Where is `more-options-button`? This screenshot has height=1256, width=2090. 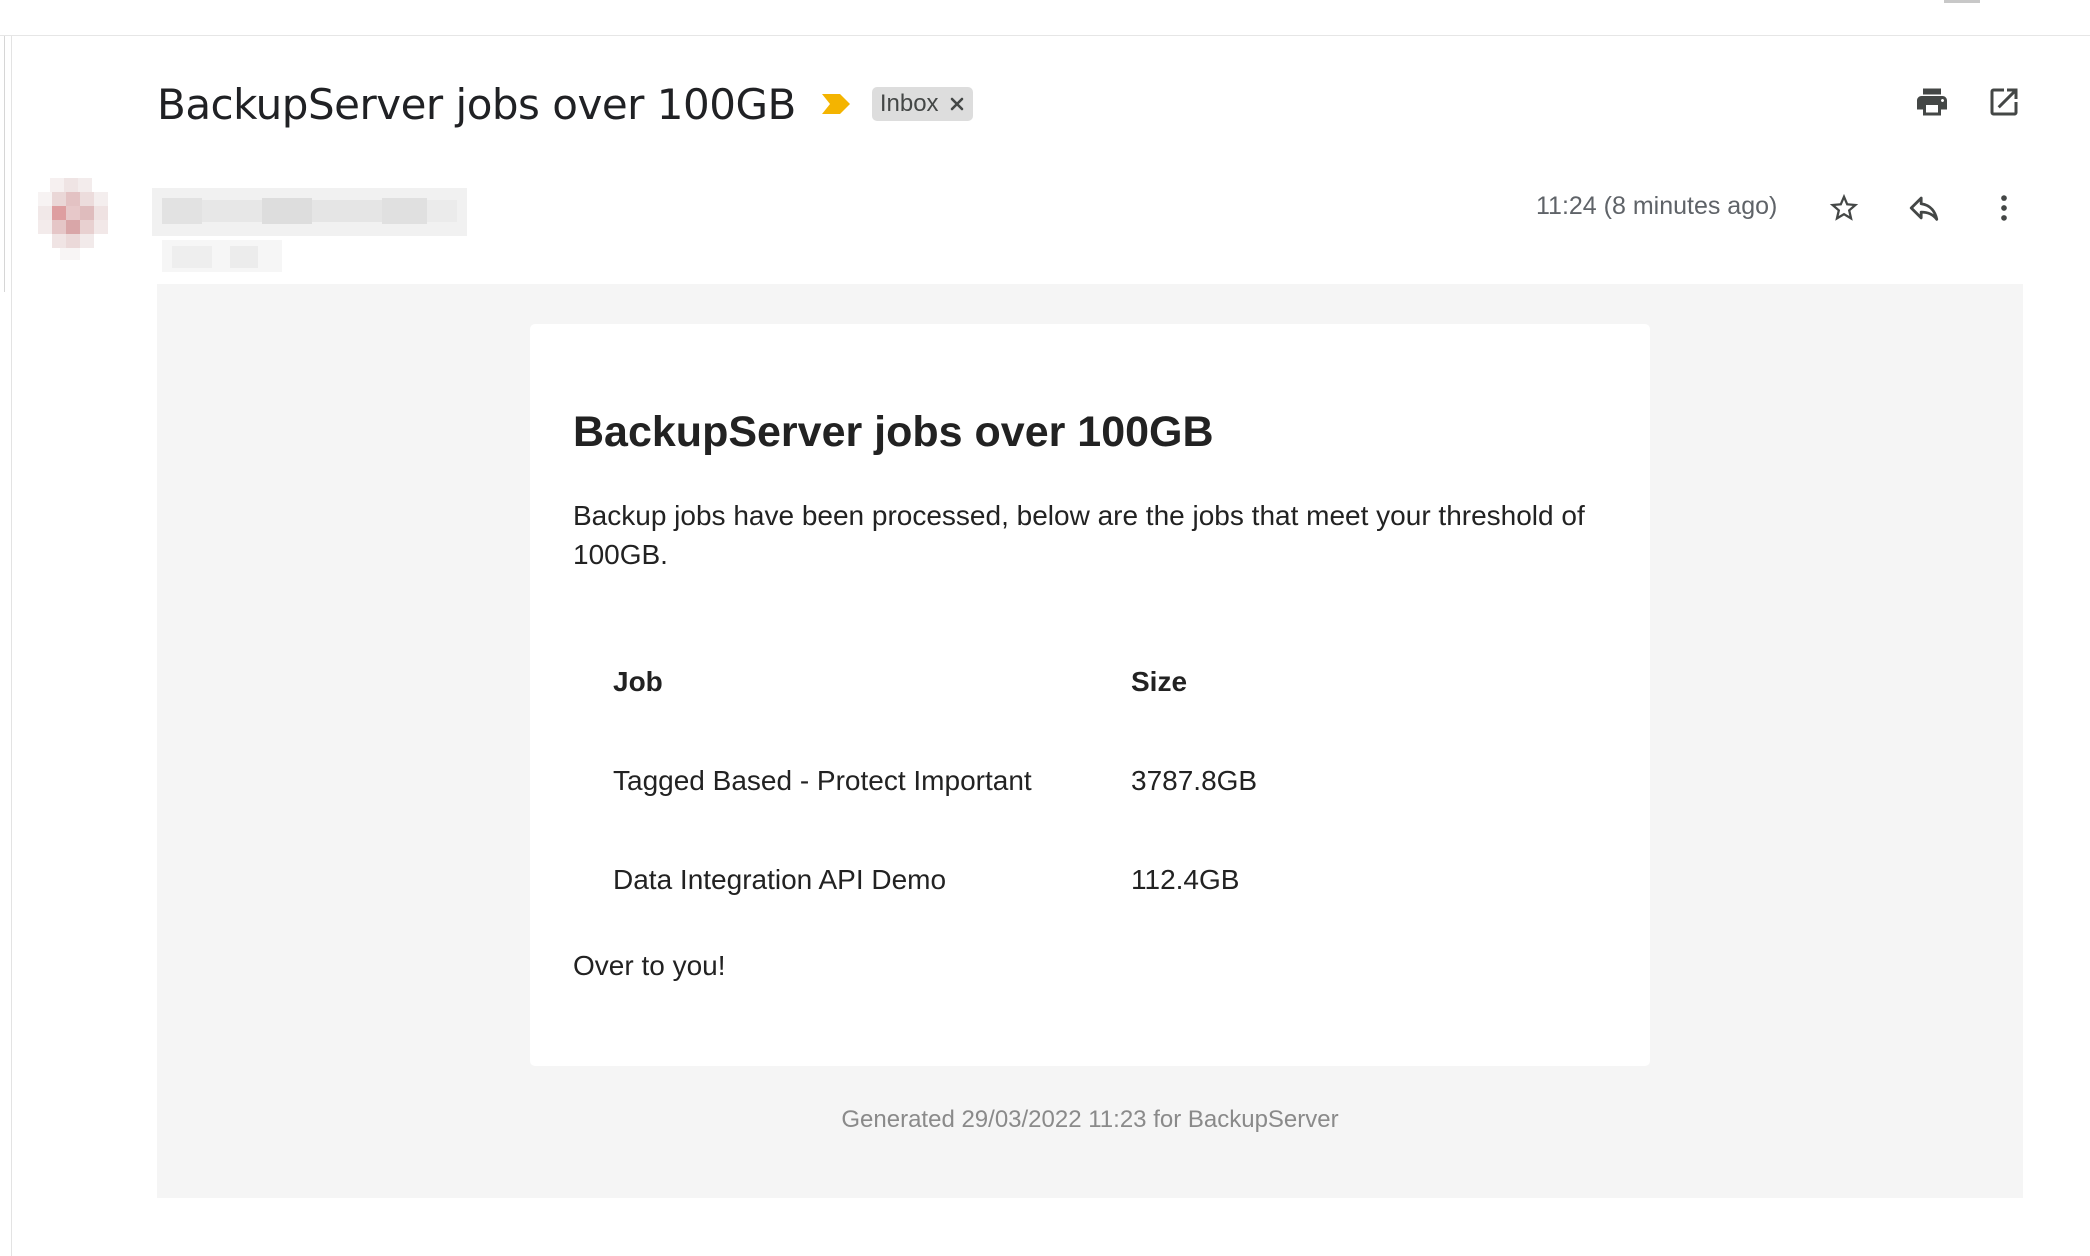
more-options-button is located at coordinates (2004, 208).